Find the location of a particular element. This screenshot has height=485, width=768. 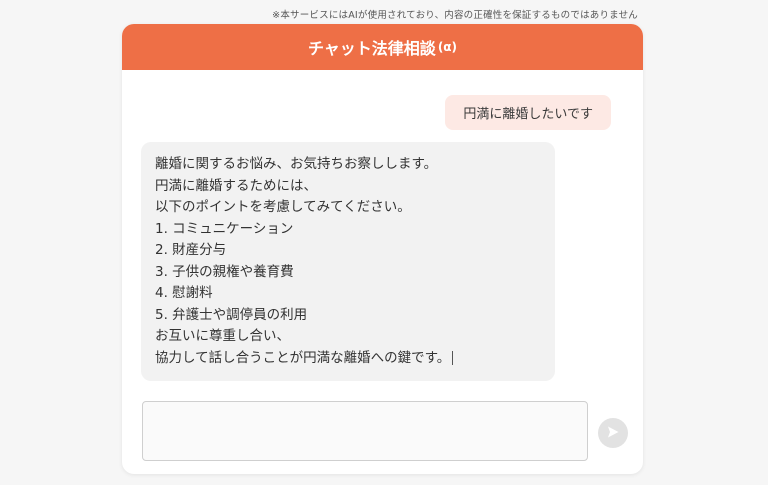

bot-message-line: 5. 弁護士や調停員の利用 is located at coordinates (231, 314).